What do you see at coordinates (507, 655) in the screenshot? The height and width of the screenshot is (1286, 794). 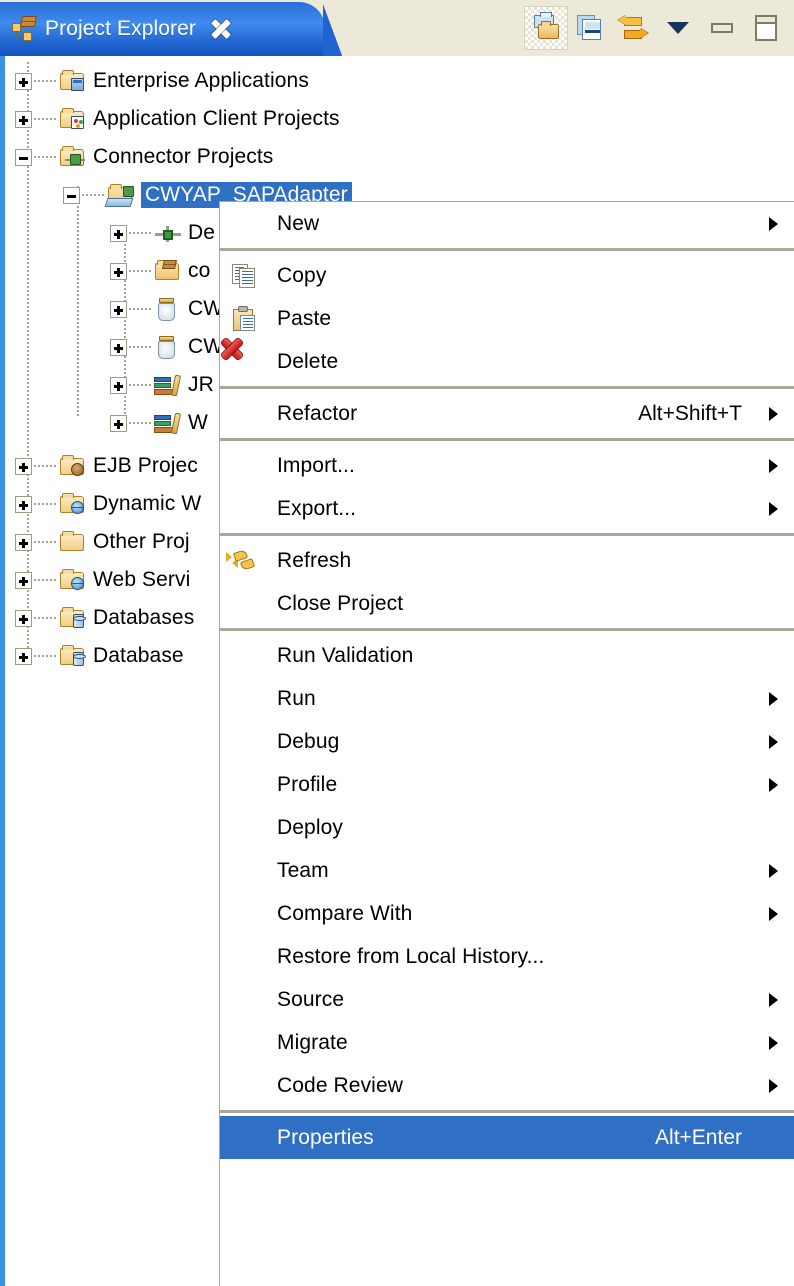 I see `menu-item-run-validation: Run Validation` at bounding box center [507, 655].